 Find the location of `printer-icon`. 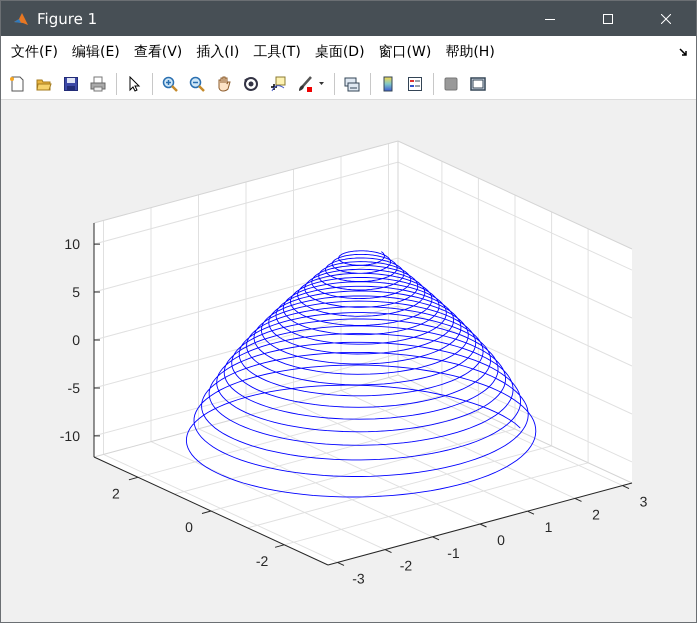

printer-icon is located at coordinates (98, 84).